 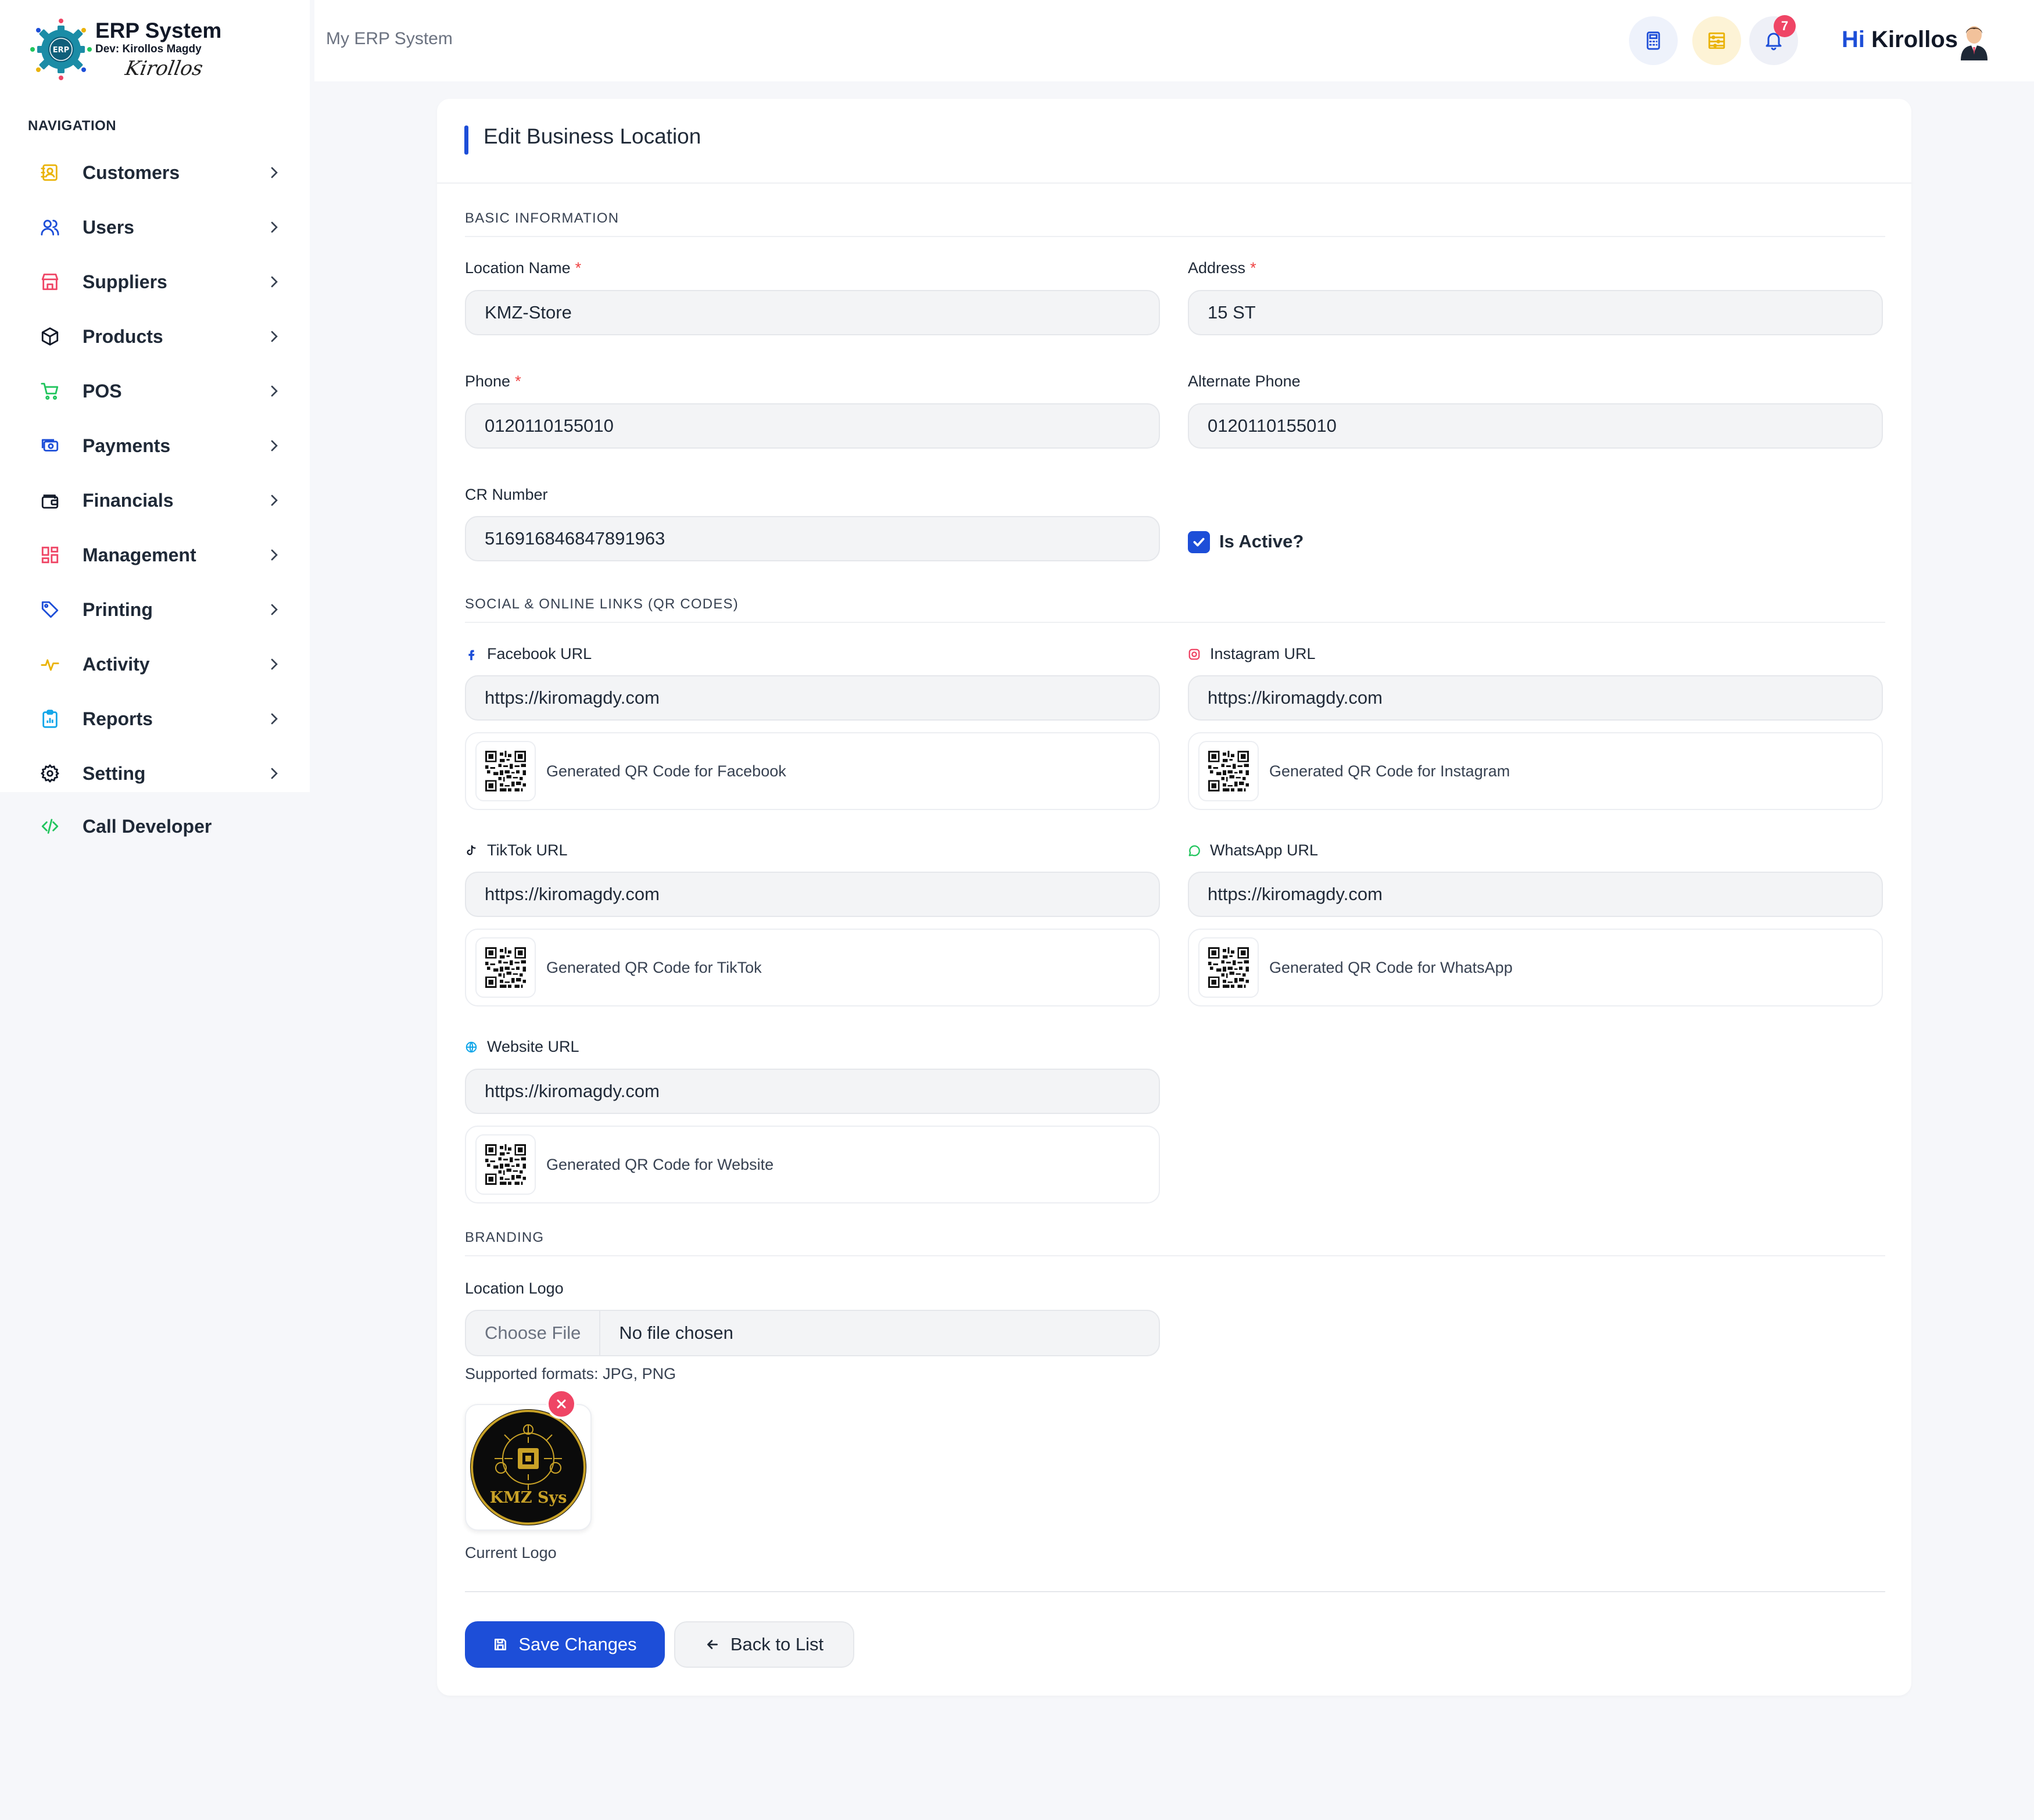 What do you see at coordinates (1535, 771) in the screenshot?
I see `instagram-qr-preview: Generated QR Code for Instagram` at bounding box center [1535, 771].